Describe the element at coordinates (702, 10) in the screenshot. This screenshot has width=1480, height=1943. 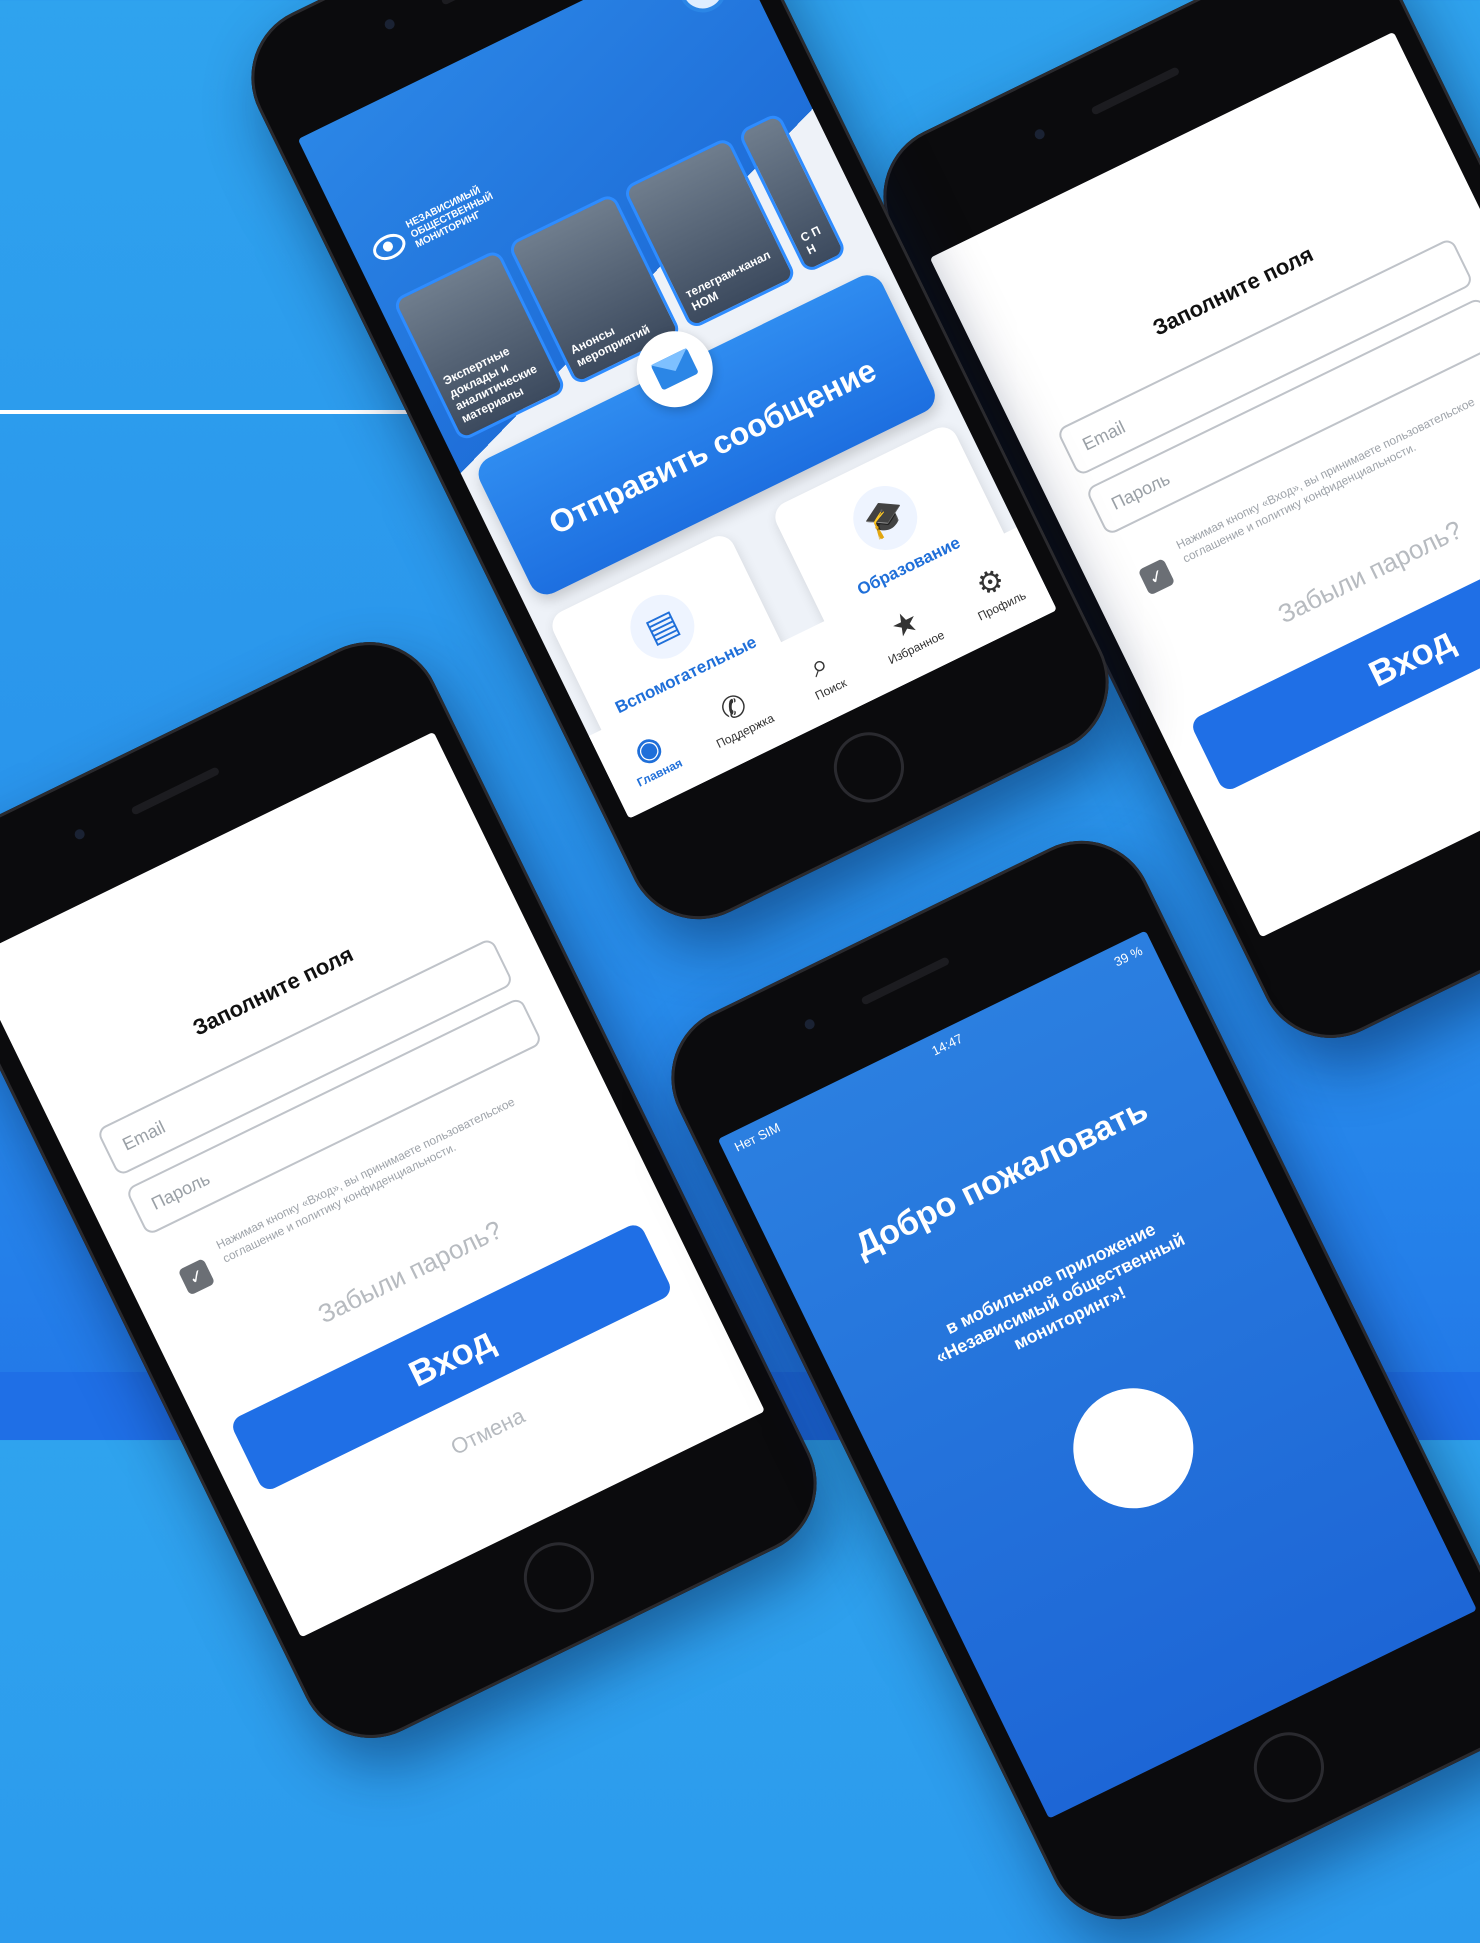
I see `avatar` at that location.